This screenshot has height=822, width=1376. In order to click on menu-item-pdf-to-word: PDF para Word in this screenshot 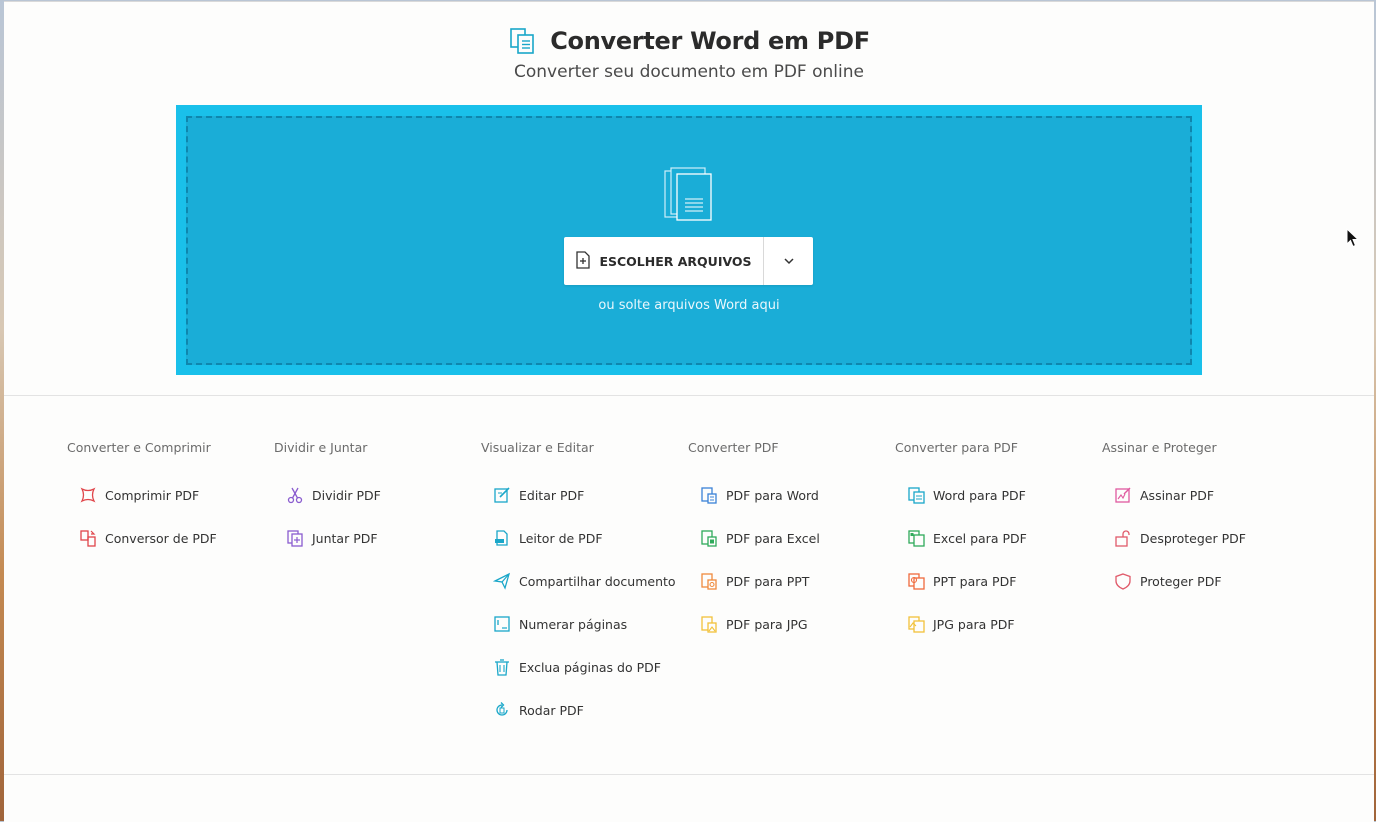, I will do `click(759, 495)`.